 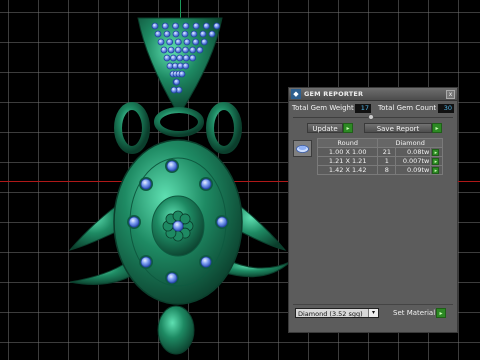 What do you see at coordinates (179, 122) in the screenshot?
I see `bail-ring` at bounding box center [179, 122].